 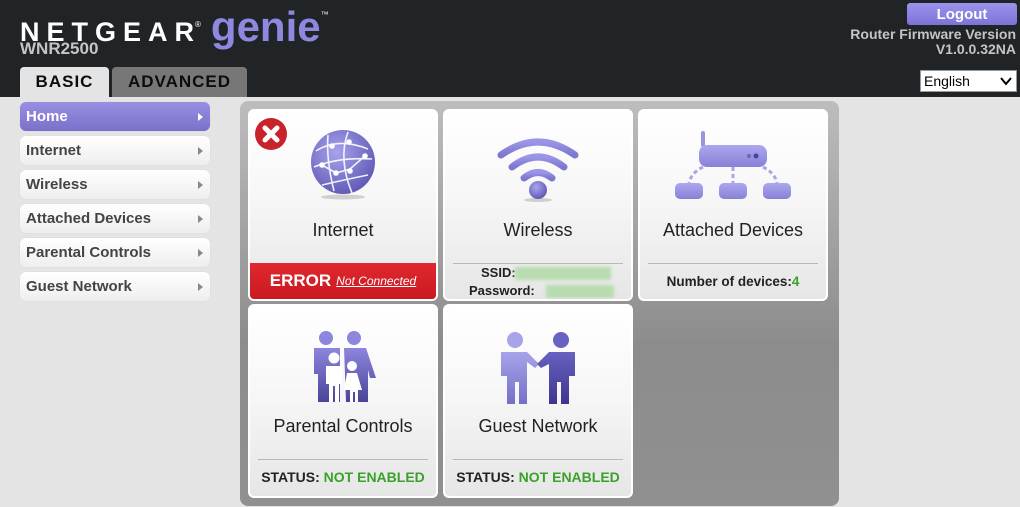 What do you see at coordinates (115, 116) in the screenshot?
I see `sidebar-item-home: Home` at bounding box center [115, 116].